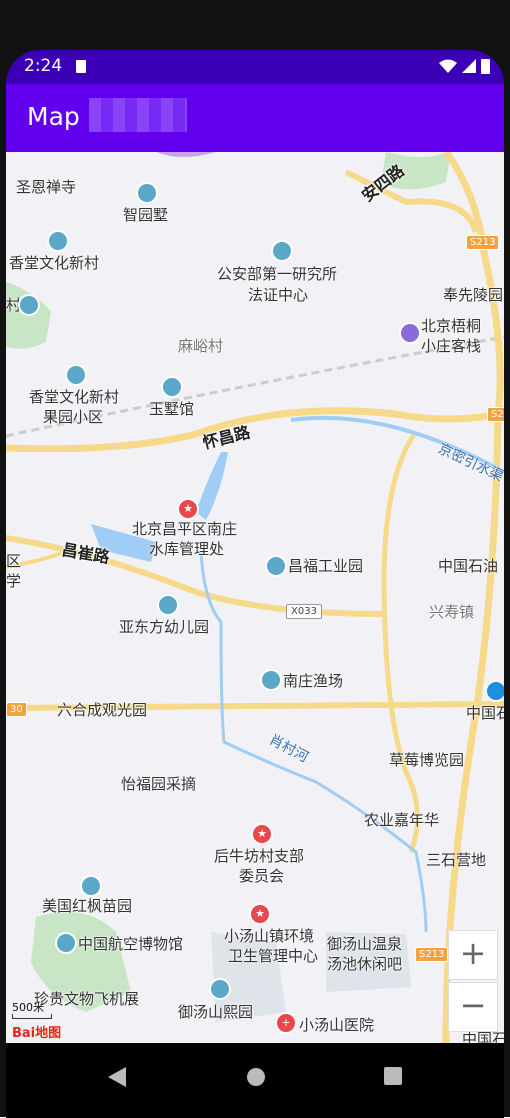 Image resolution: width=510 pixels, height=1118 pixels. What do you see at coordinates (456, 860) in the screenshot?
I see `place-label: 三石营地` at bounding box center [456, 860].